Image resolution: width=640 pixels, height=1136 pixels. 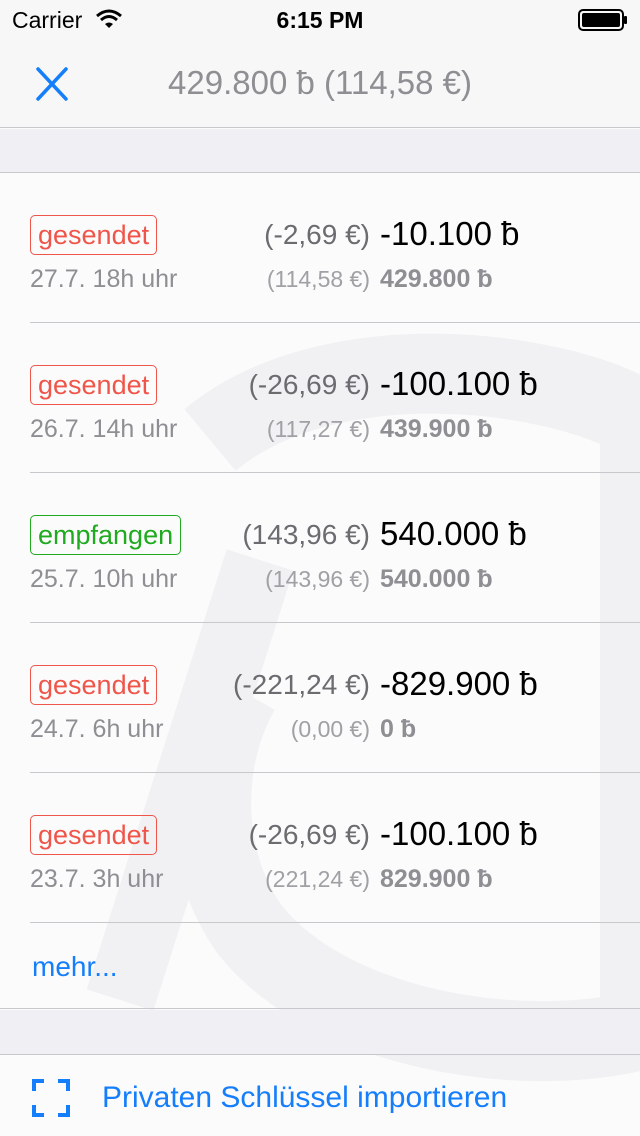 I want to click on status-time: 6:15 PM, so click(x=320, y=20).